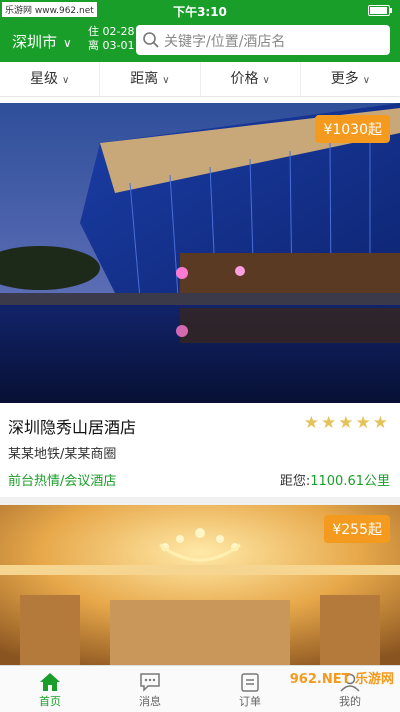 This screenshot has width=400, height=712. Describe the element at coordinates (295, 481) in the screenshot. I see `distance-label: 距您:` at that location.